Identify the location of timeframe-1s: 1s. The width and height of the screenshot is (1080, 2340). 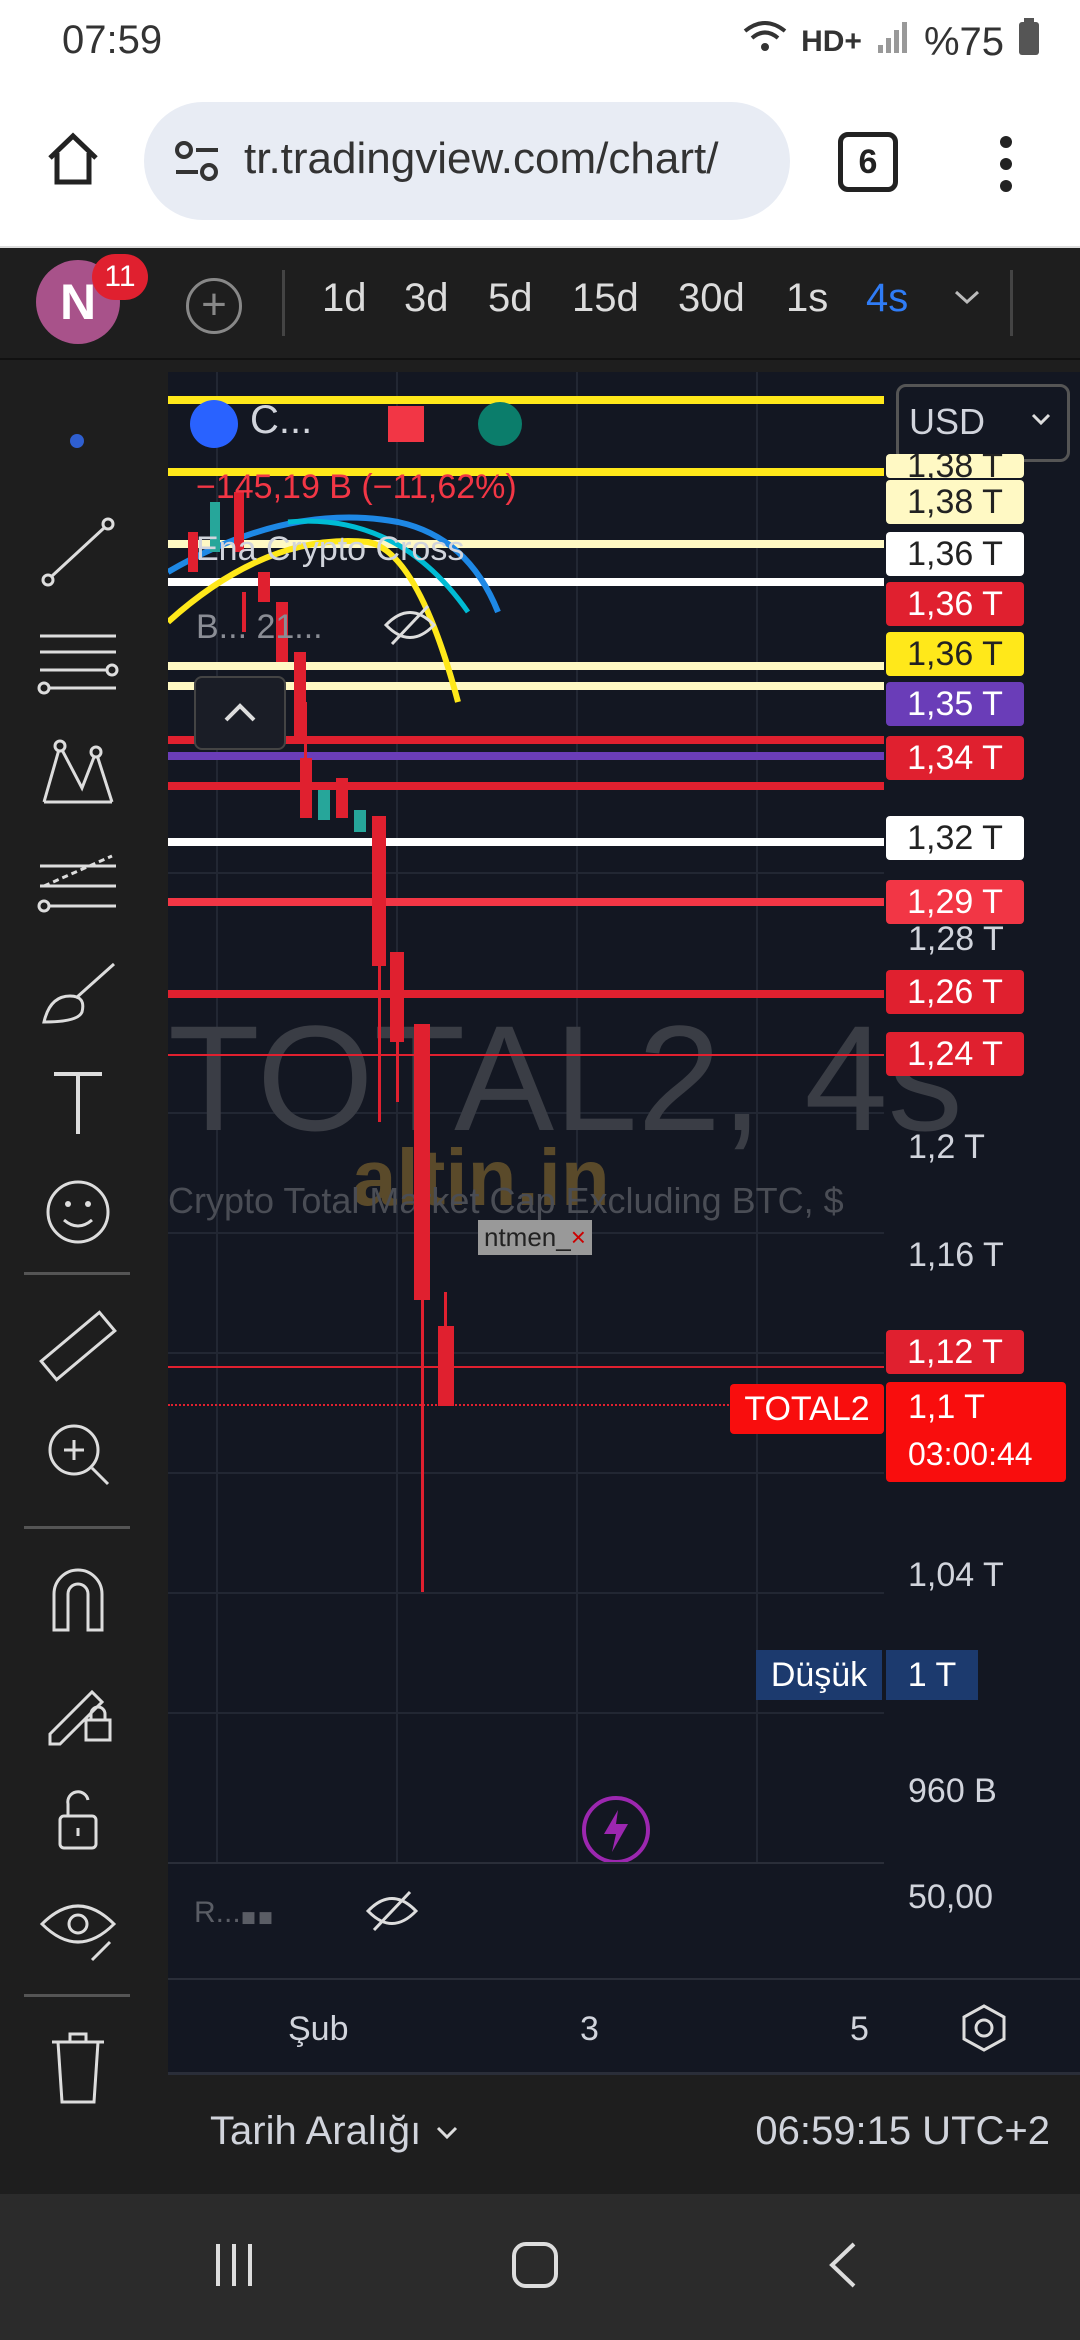
(807, 298).